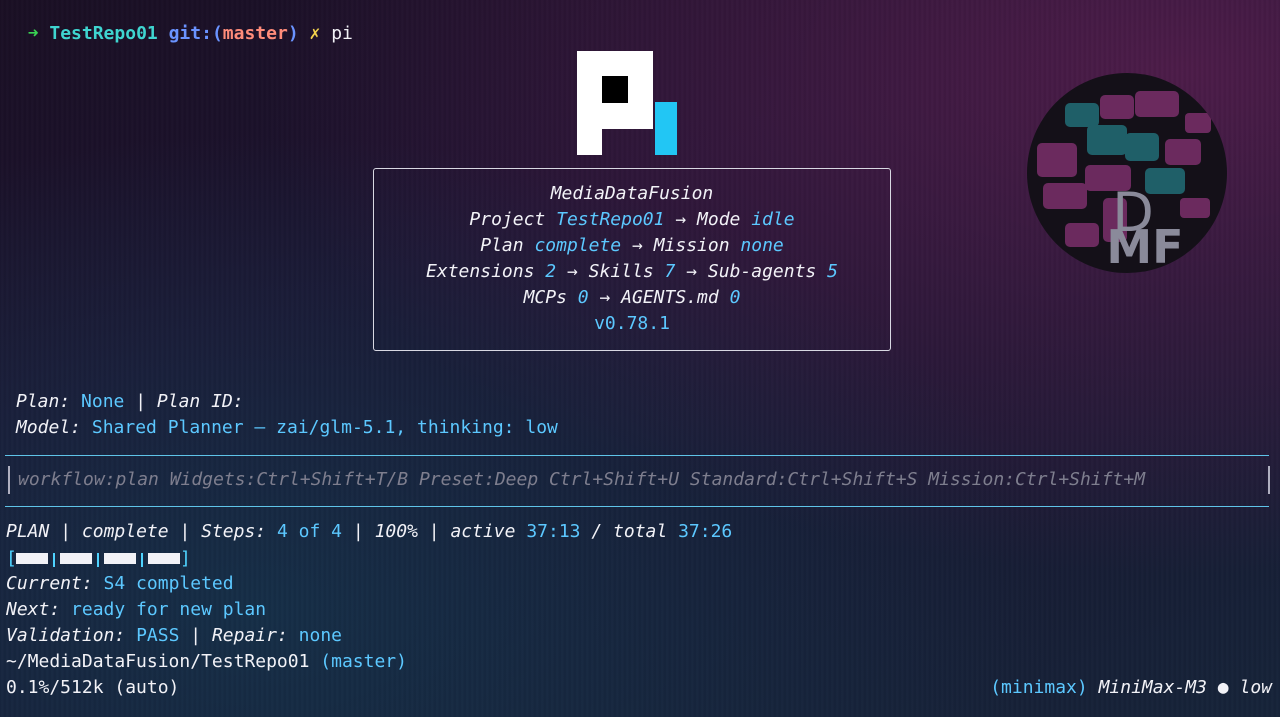 Image resolution: width=1280 pixels, height=717 pixels. Describe the element at coordinates (255, 33) in the screenshot. I see `prompt-branch: master` at that location.